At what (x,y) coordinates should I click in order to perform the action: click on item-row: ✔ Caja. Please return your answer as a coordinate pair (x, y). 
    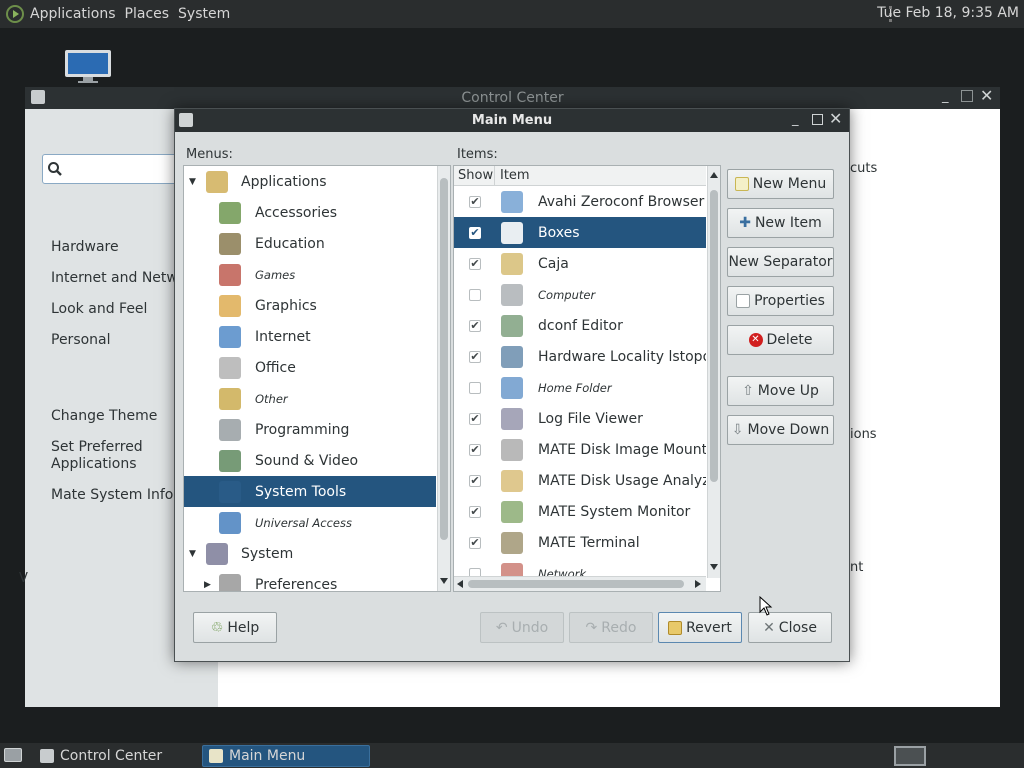
    Looking at the image, I should click on (580, 263).